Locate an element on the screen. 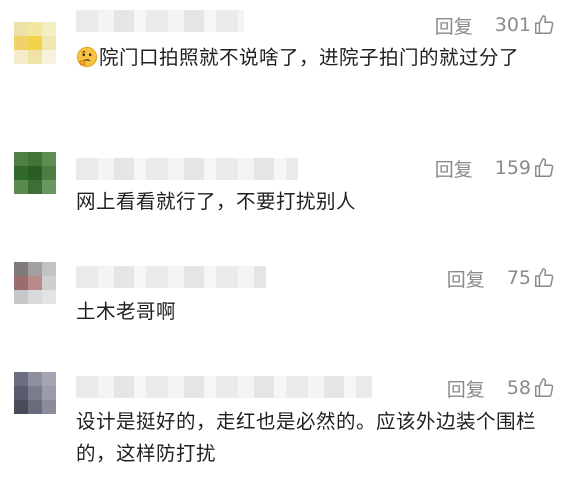 The width and height of the screenshot is (585, 489). comment-text-content: 设计是挺好的，走红也是必然的。应该外边装个围栏的，这样防打扰 is located at coordinates (306, 437).